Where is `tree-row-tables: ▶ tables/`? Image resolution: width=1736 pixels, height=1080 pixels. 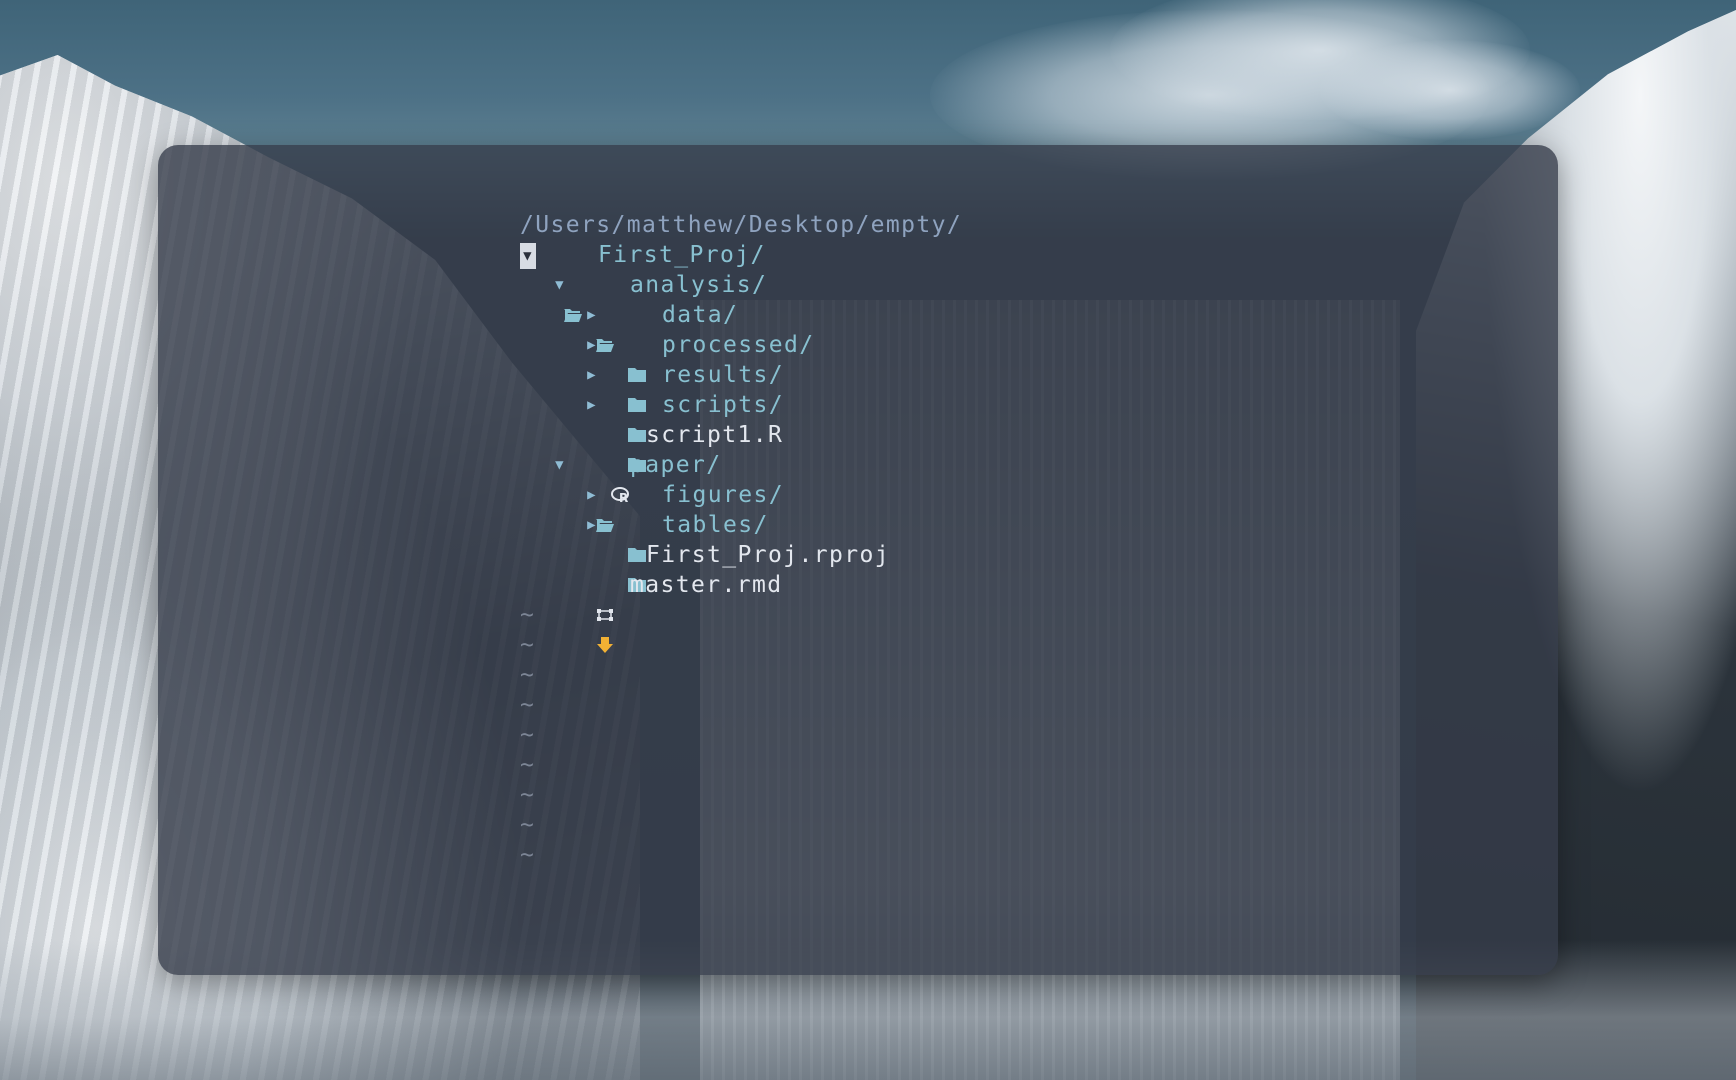
tree-row-tables: ▶ tables/ is located at coordinates (643, 551).